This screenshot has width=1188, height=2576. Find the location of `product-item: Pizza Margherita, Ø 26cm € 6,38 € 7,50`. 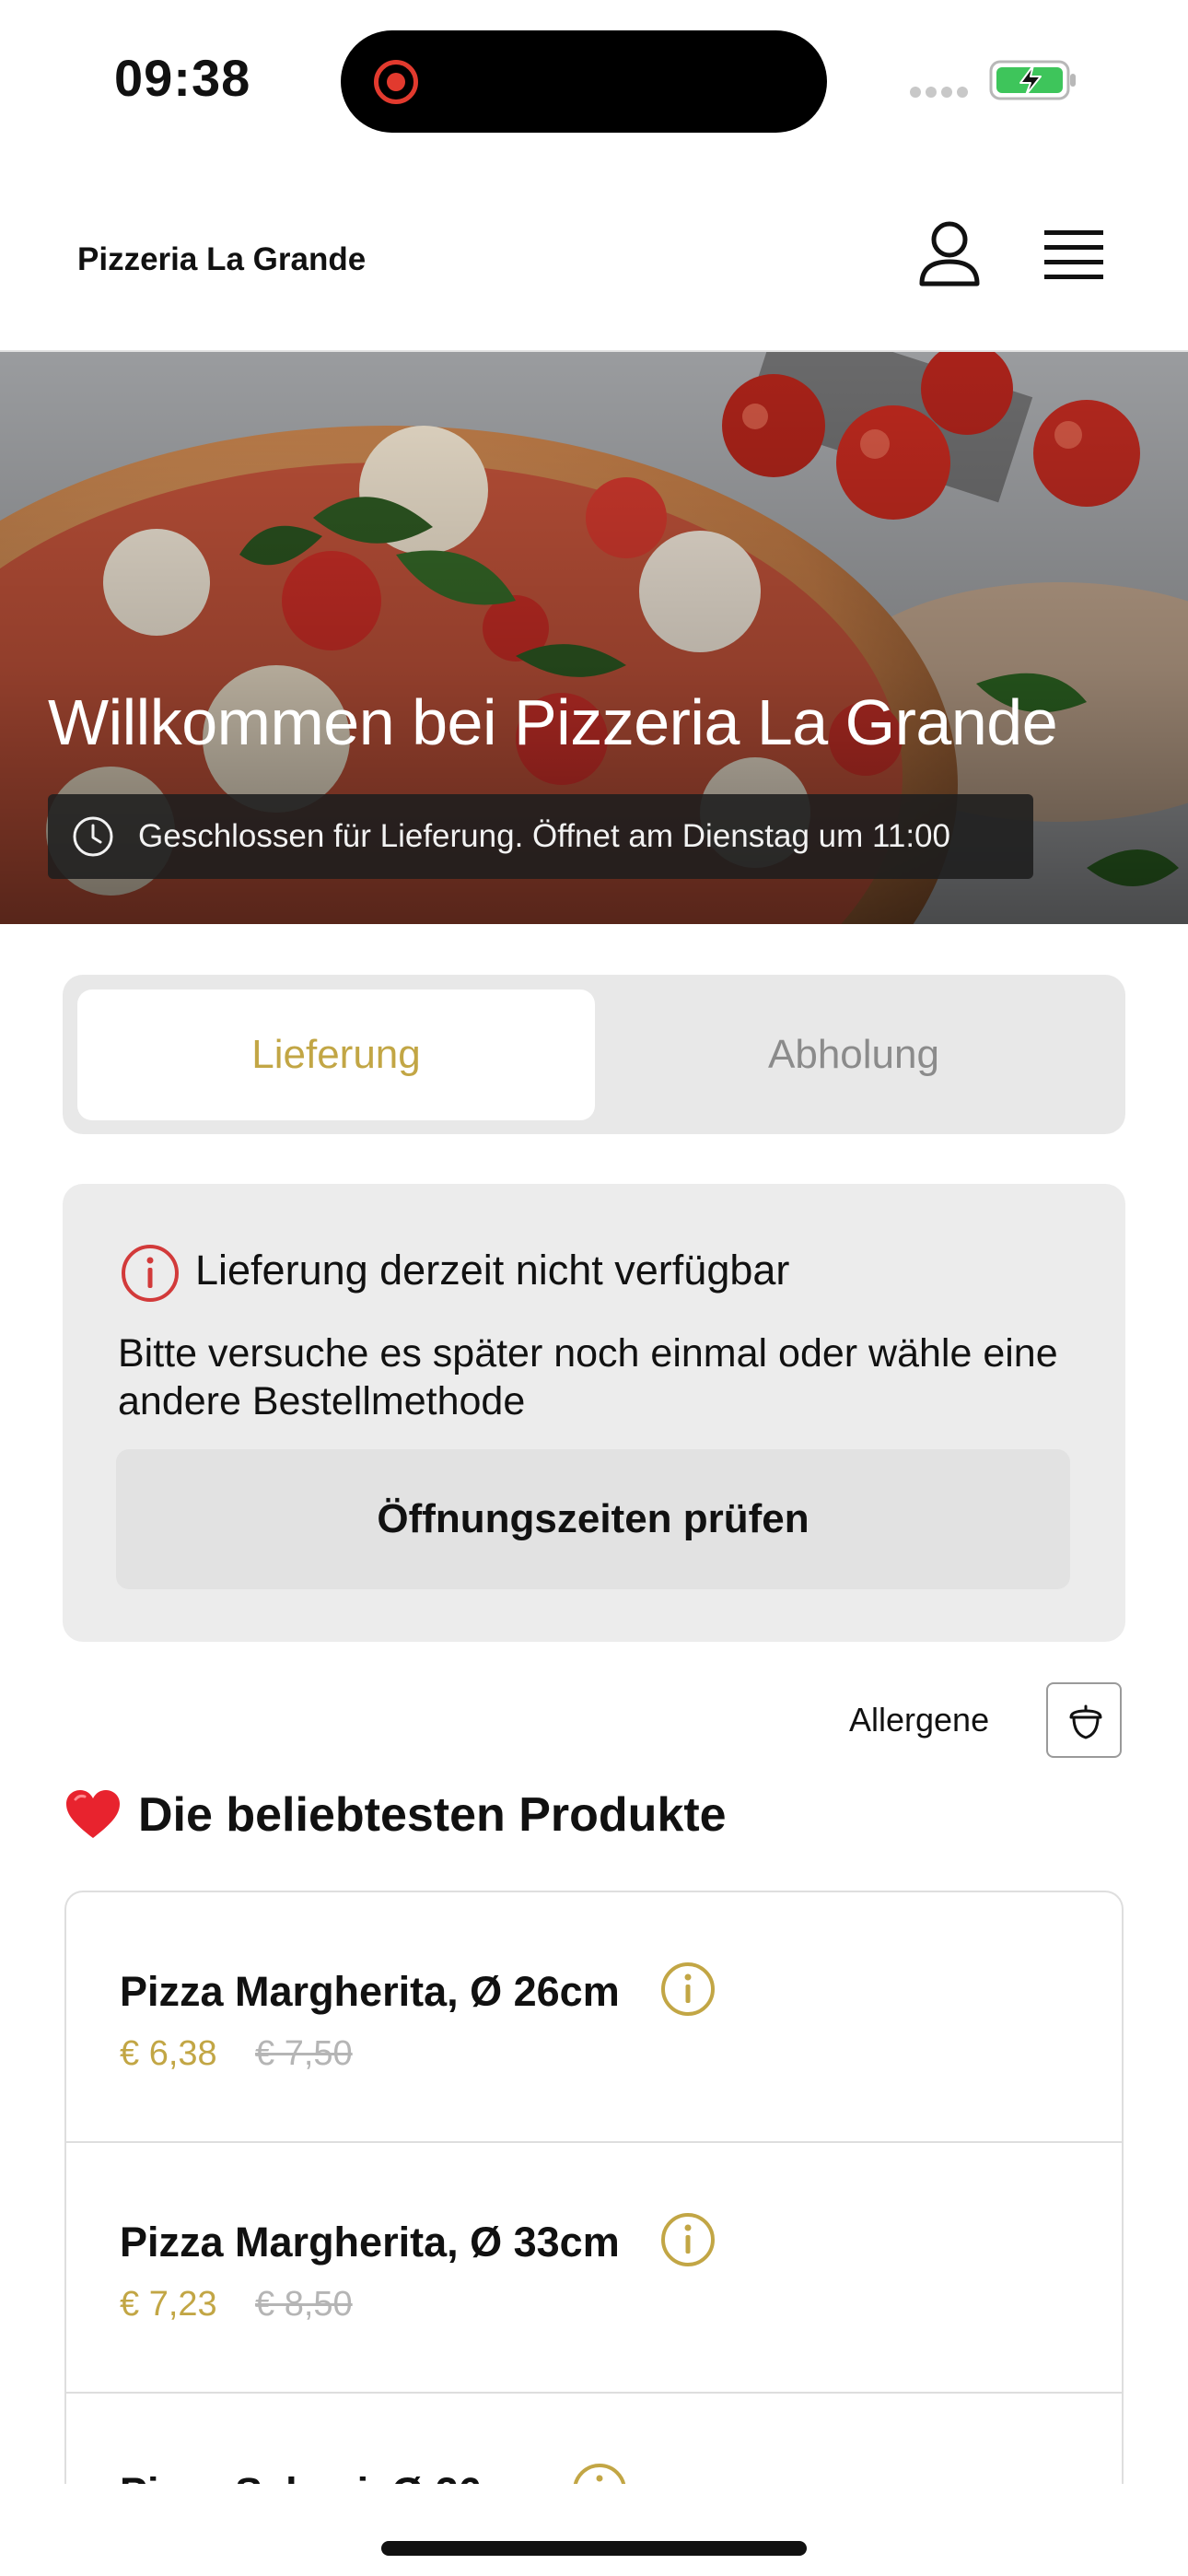

product-item: Pizza Margherita, Ø 26cm € 6,38 € 7,50 is located at coordinates (594, 2017).